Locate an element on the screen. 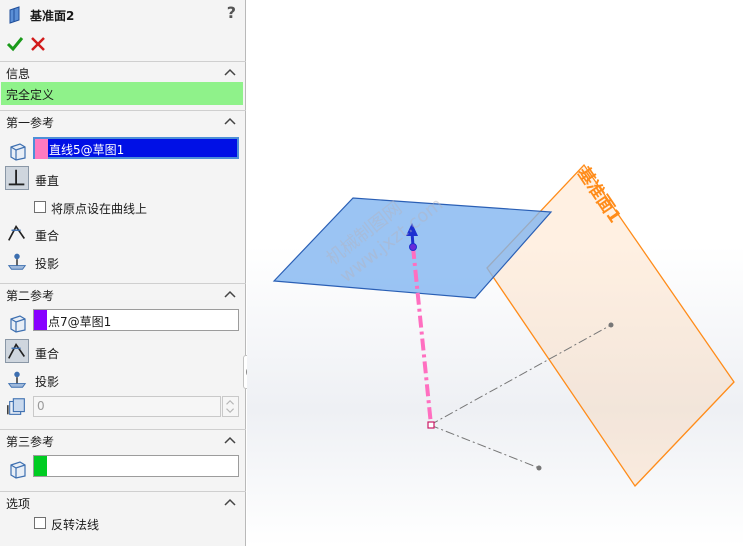  options-header: 选项 is located at coordinates (123, 501).